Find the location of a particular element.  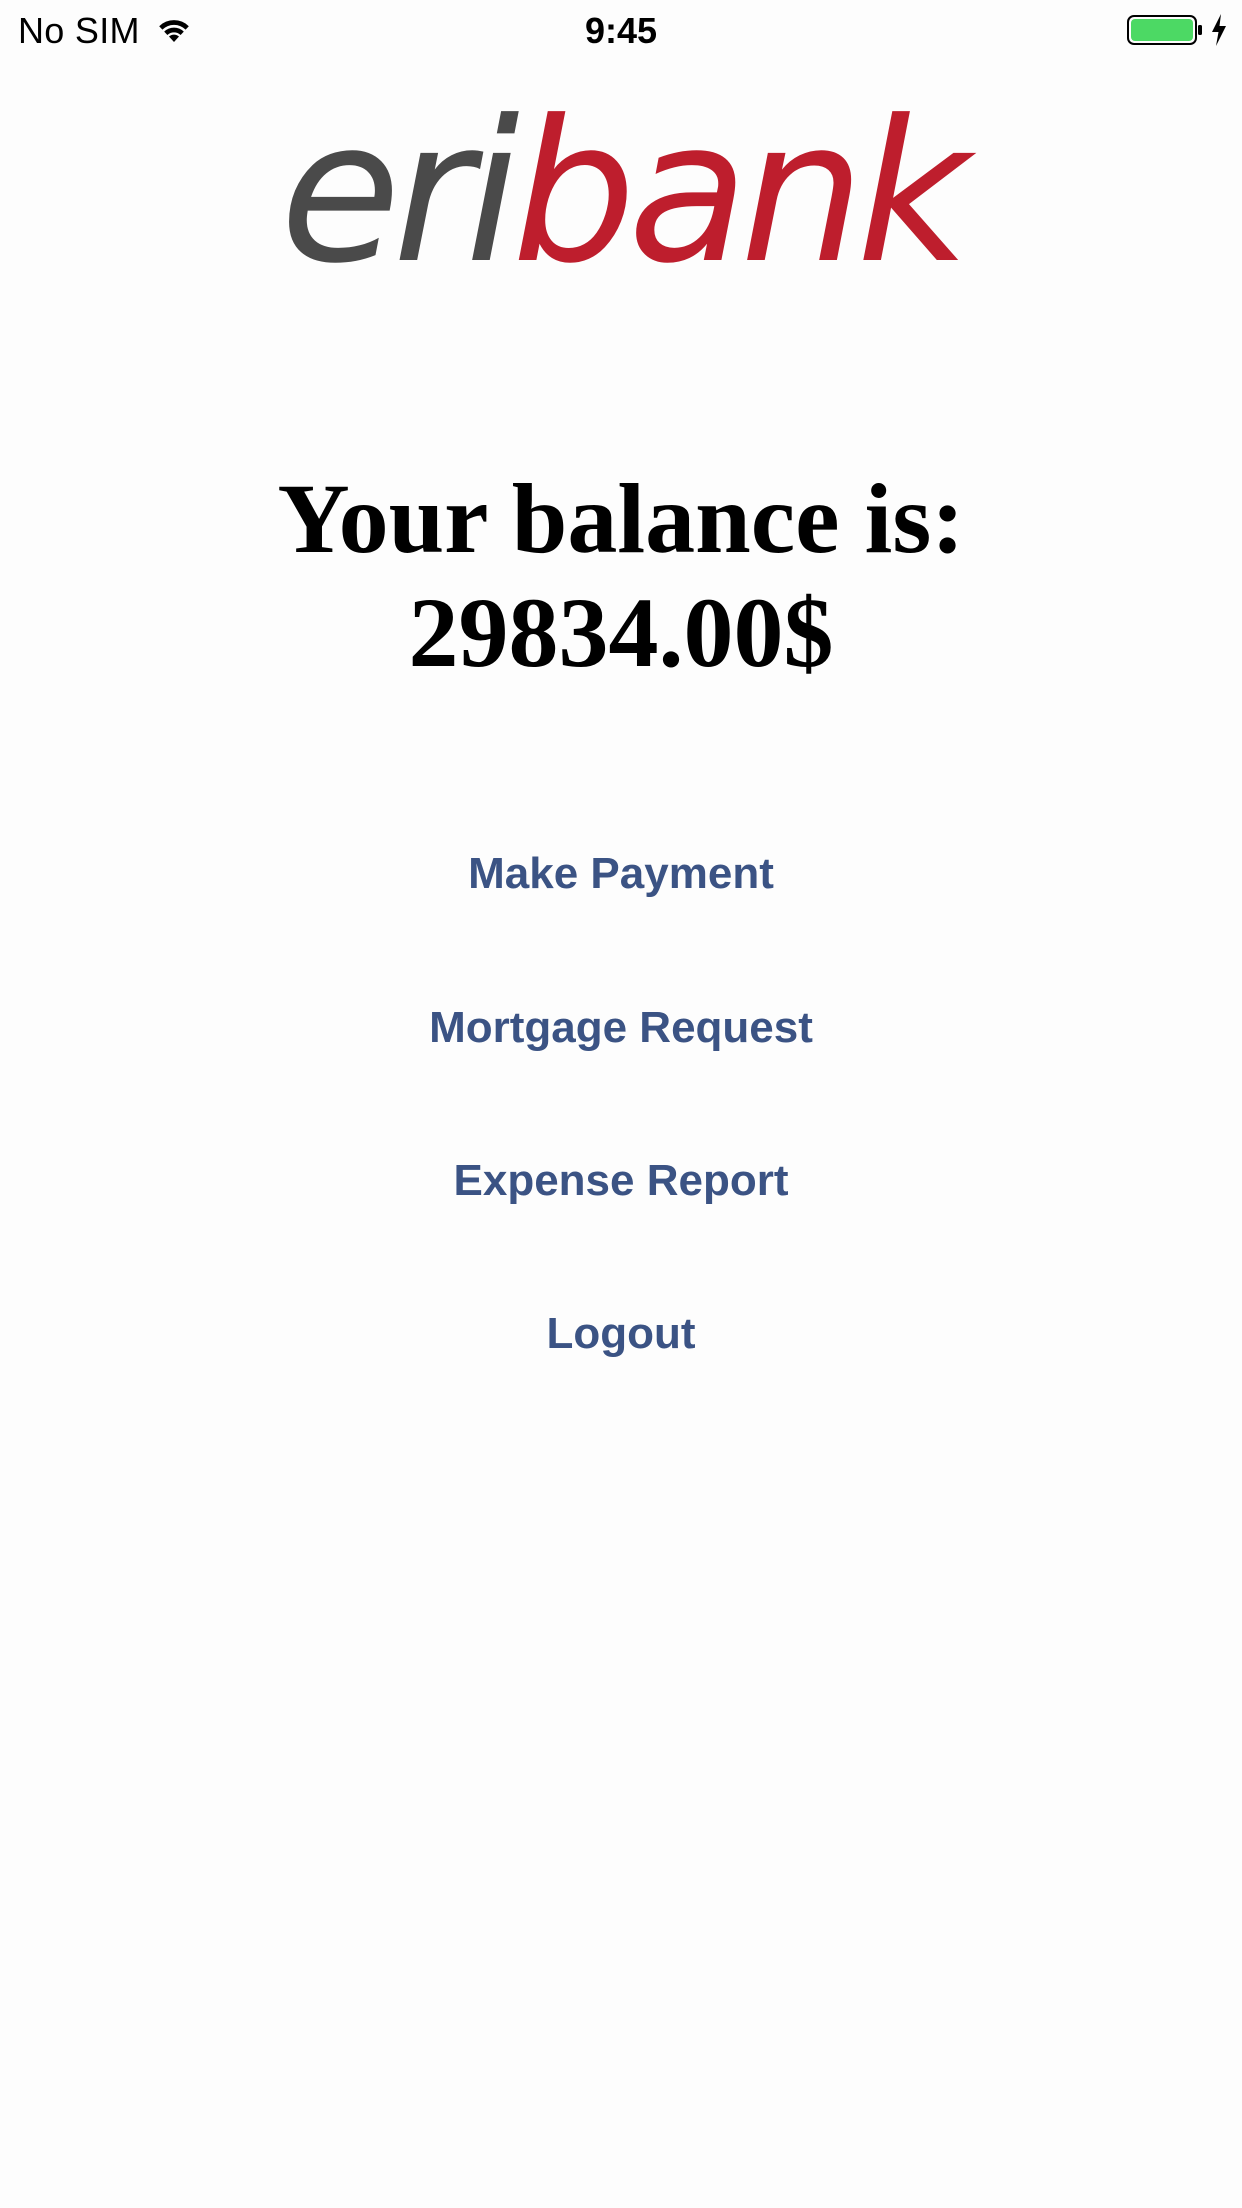

expense-report-label: Expense Report is located at coordinates (621, 1180).